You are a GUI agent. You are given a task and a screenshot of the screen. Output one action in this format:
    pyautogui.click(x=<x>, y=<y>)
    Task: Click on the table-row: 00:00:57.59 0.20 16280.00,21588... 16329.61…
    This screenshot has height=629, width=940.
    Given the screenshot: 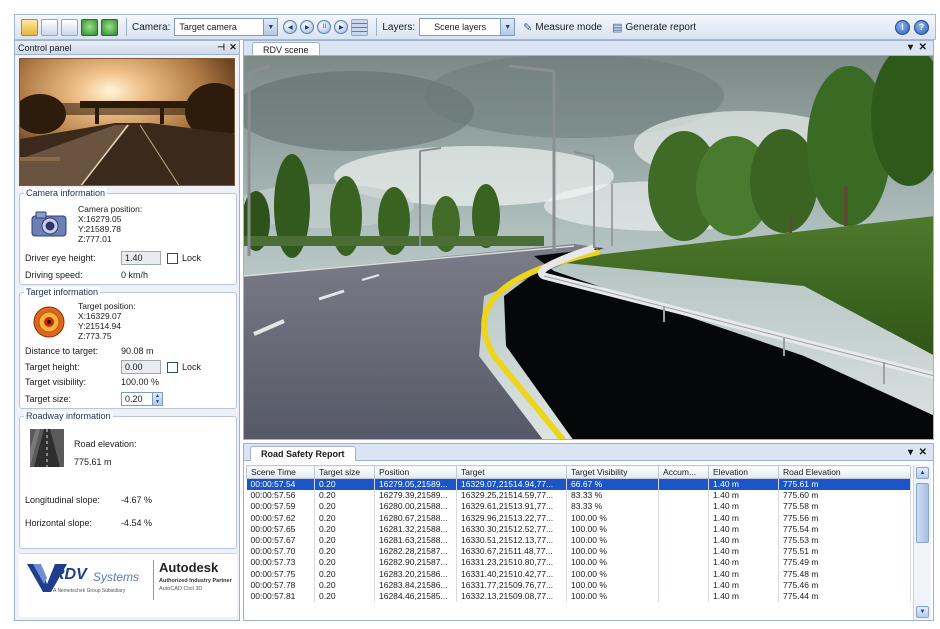 What is the action you would take?
    pyautogui.click(x=578, y=506)
    